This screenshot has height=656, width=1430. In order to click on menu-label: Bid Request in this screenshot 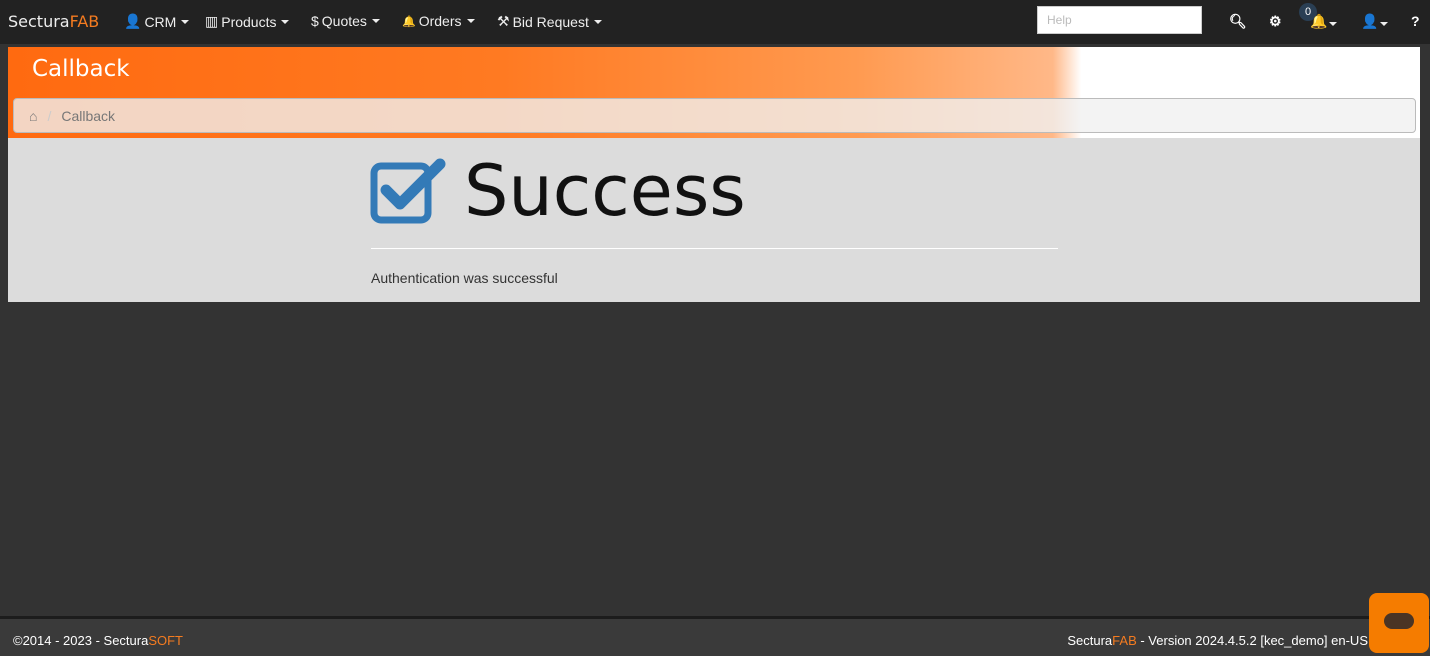, I will do `click(550, 21)`.